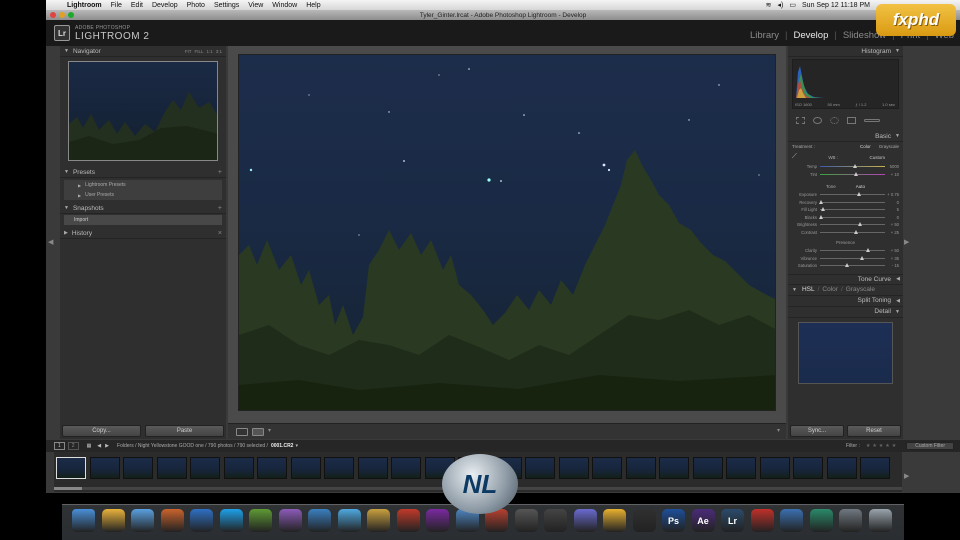 This screenshot has height=540, width=960. What do you see at coordinates (872, 120) in the screenshot?
I see `adjustment-brush-icon` at bounding box center [872, 120].